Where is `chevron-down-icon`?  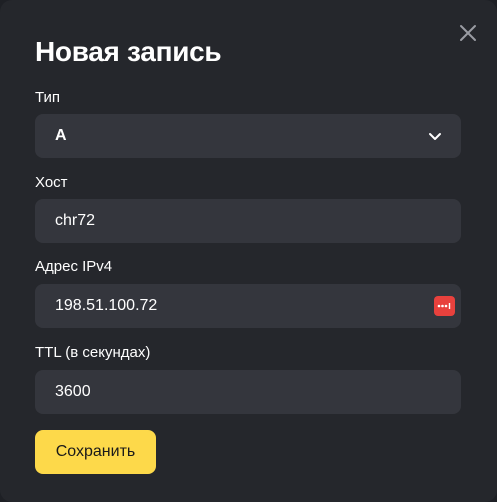
chevron-down-icon is located at coordinates (435, 136).